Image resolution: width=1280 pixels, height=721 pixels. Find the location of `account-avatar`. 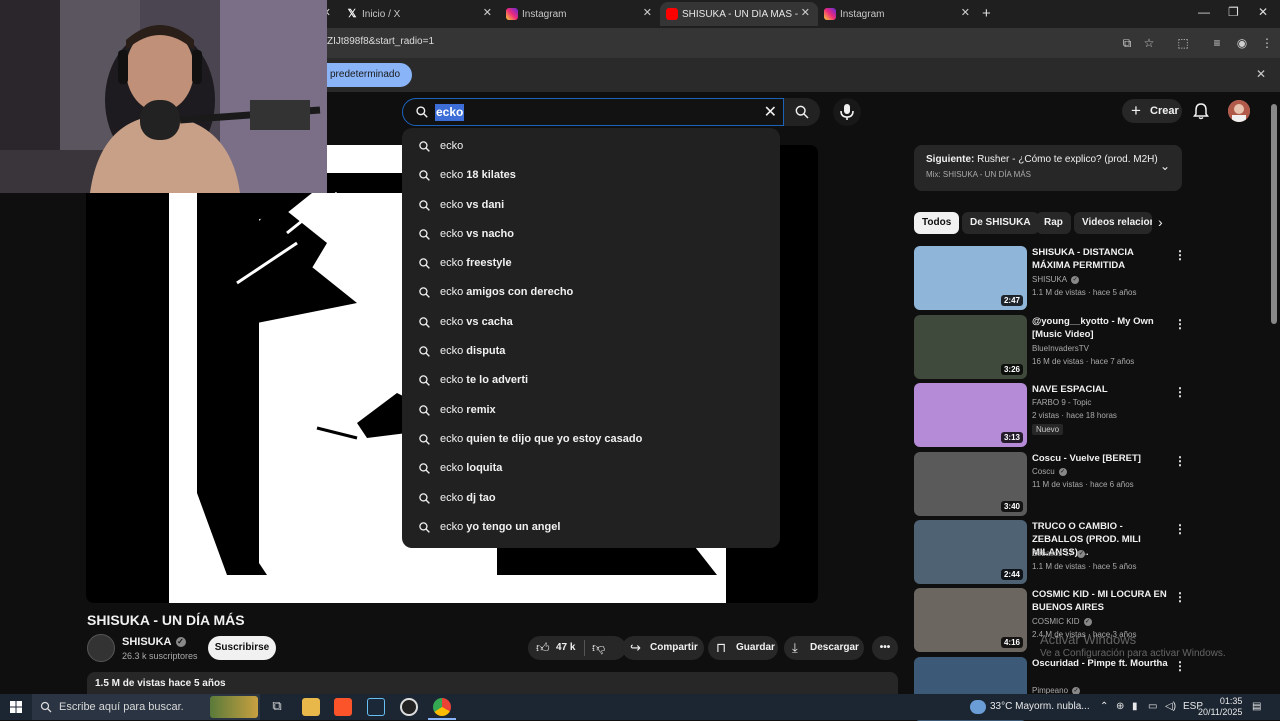

account-avatar is located at coordinates (1239, 111).